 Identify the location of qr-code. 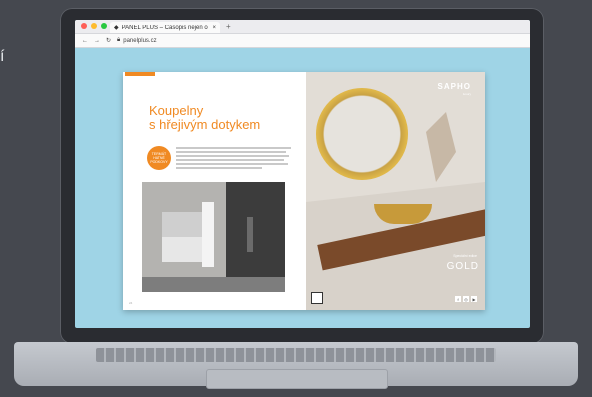
(317, 298).